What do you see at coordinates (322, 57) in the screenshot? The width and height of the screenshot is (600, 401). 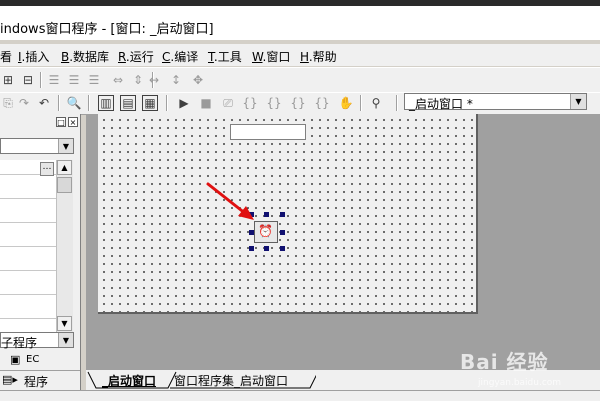 I see `menu-help-label: .帮助` at bounding box center [322, 57].